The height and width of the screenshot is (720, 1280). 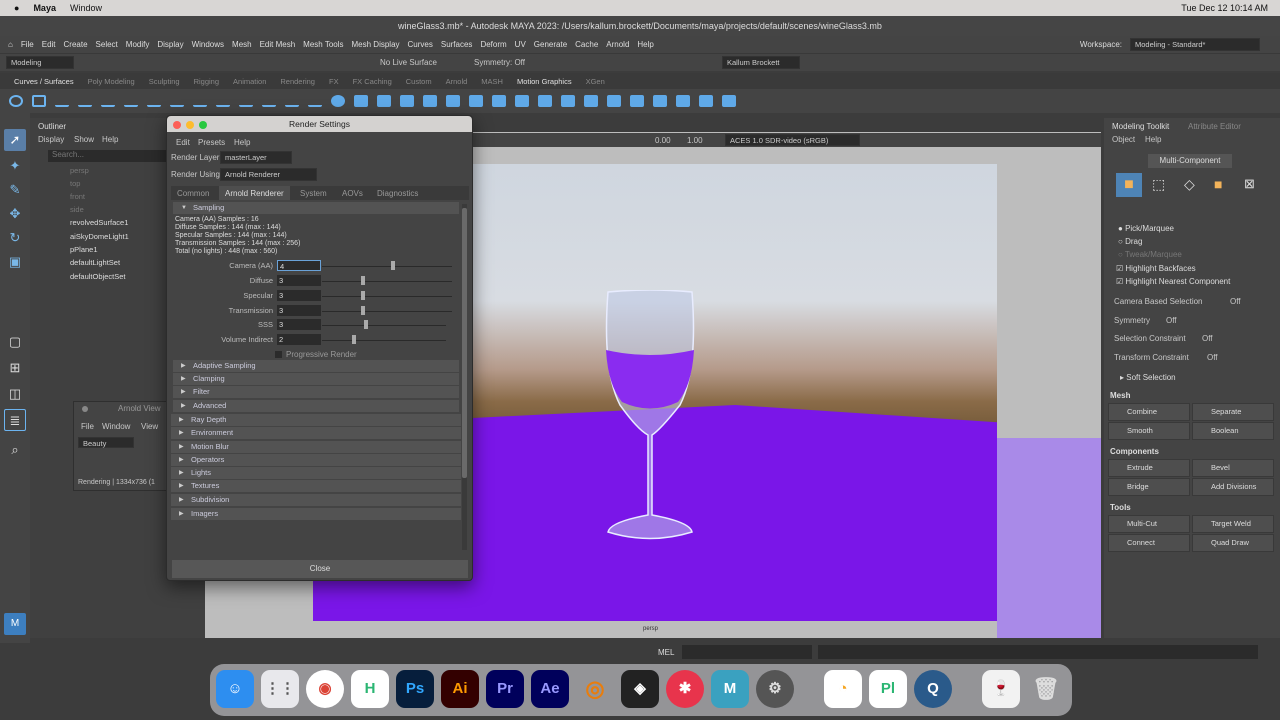 What do you see at coordinates (86, 8) in the screenshot?
I see `window-menu: Window` at bounding box center [86, 8].